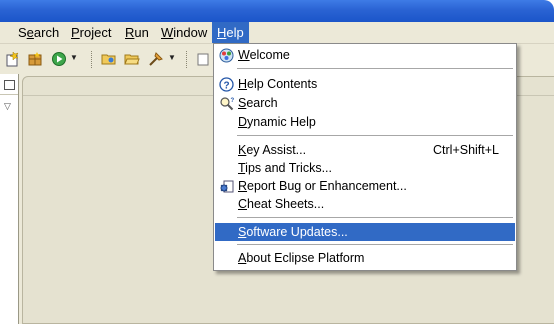  I want to click on view-menu-icon: ▽, so click(7, 106).